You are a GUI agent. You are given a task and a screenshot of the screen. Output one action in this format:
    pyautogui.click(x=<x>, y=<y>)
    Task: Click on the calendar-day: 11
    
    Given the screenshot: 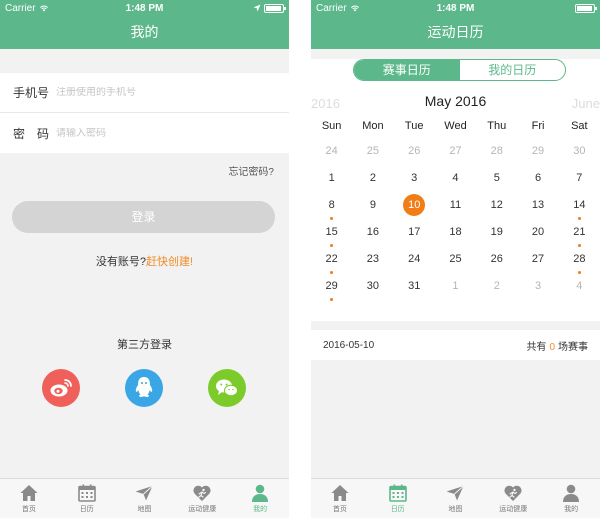 What is the action you would take?
    pyautogui.click(x=455, y=207)
    